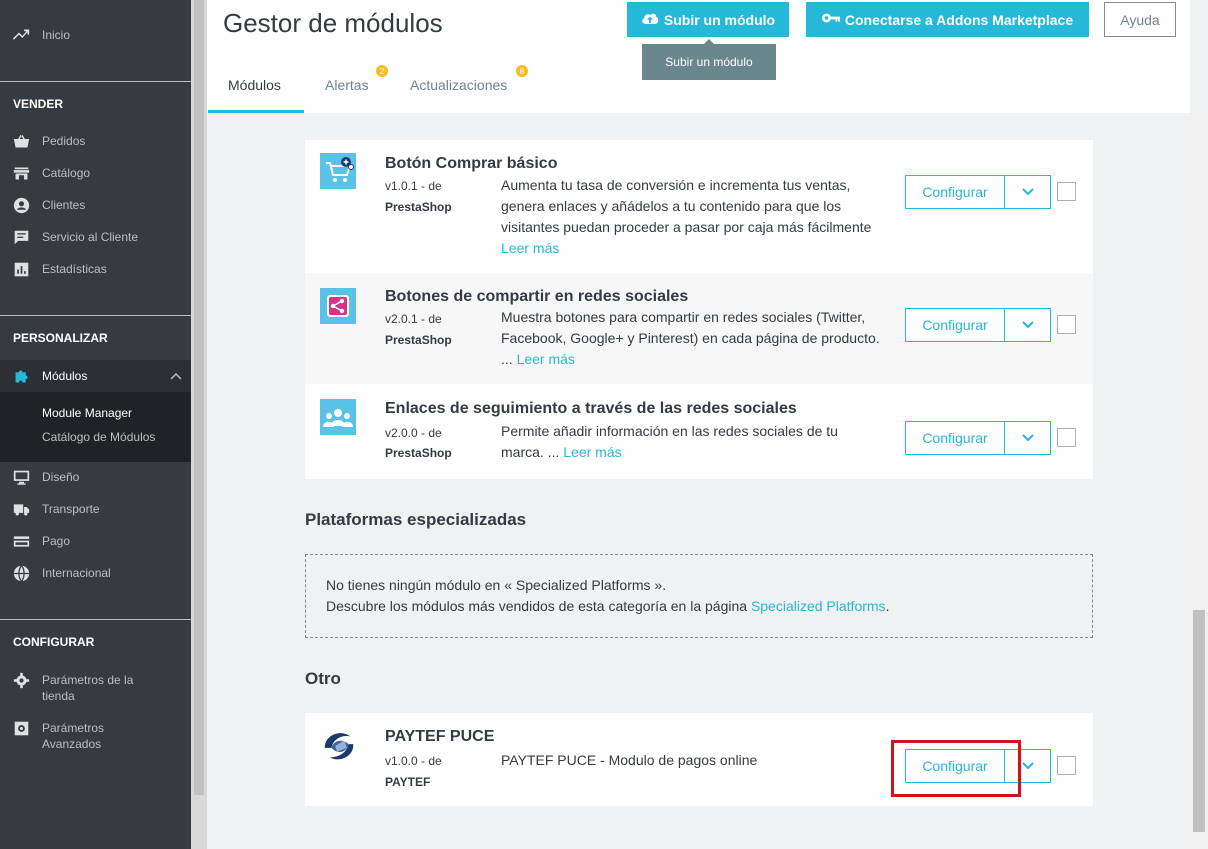  Describe the element at coordinates (95, 205) in the screenshot. I see `sidebar-item-clientes: Clientes` at that location.